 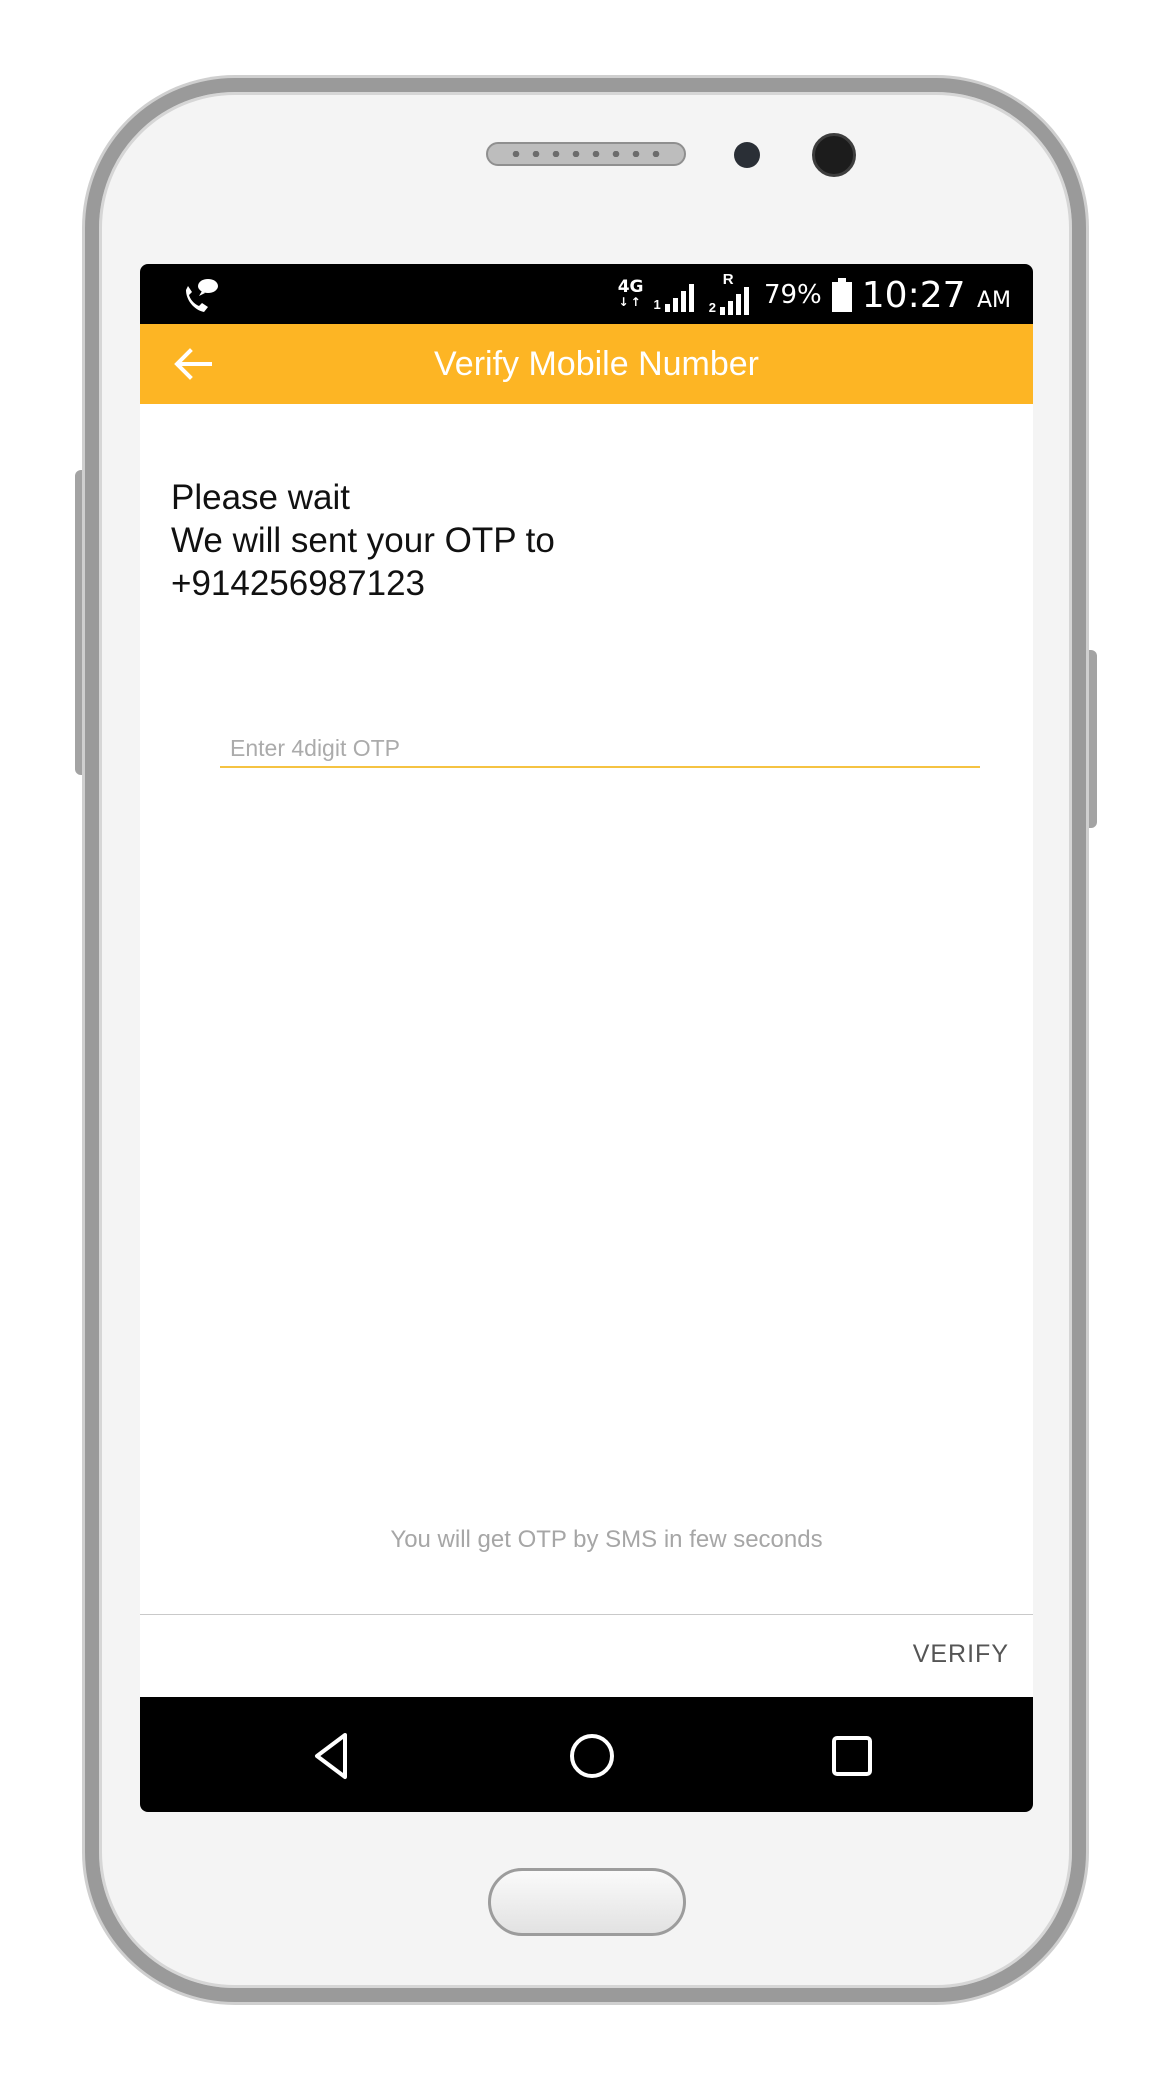 I want to click on call-forward-icon, so click(x=202, y=295).